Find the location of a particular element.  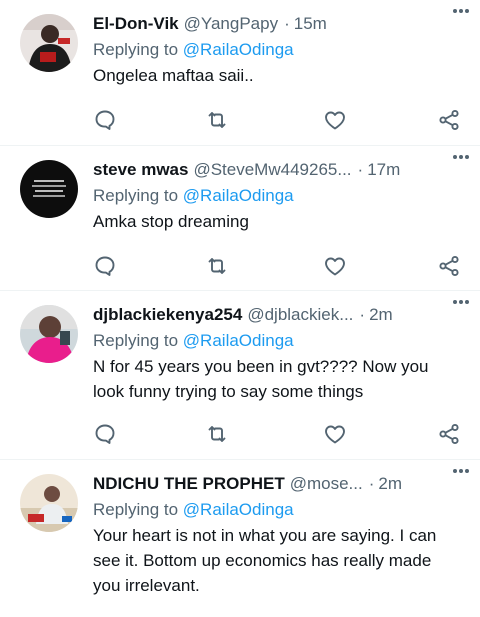

tweet-header: djblackiekenya254 @djblackiek... · 2m is located at coordinates (279, 315).